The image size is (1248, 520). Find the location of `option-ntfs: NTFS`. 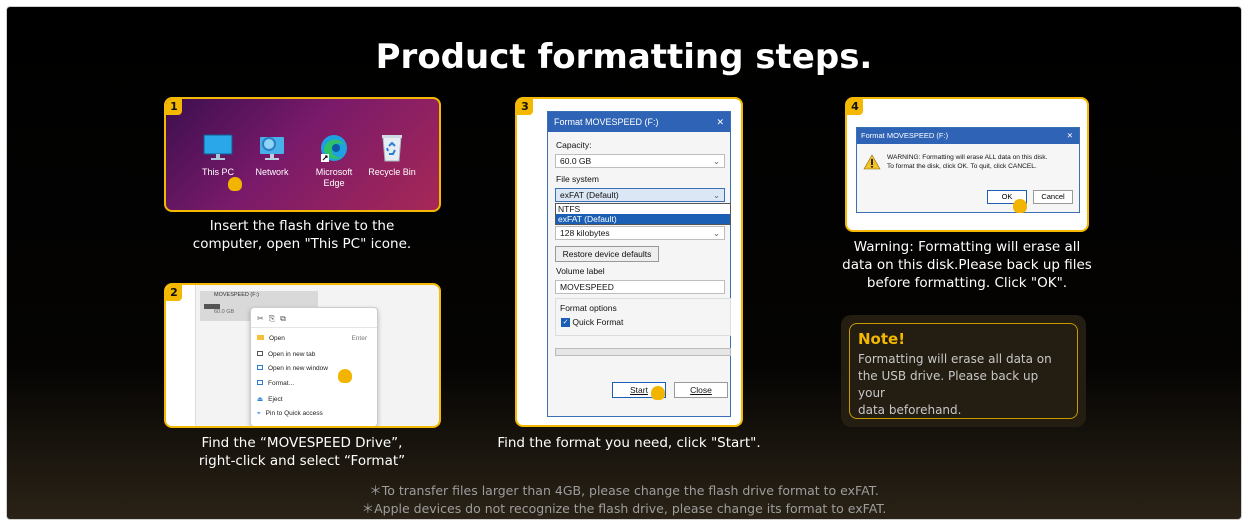

option-ntfs: NTFS is located at coordinates (643, 209).